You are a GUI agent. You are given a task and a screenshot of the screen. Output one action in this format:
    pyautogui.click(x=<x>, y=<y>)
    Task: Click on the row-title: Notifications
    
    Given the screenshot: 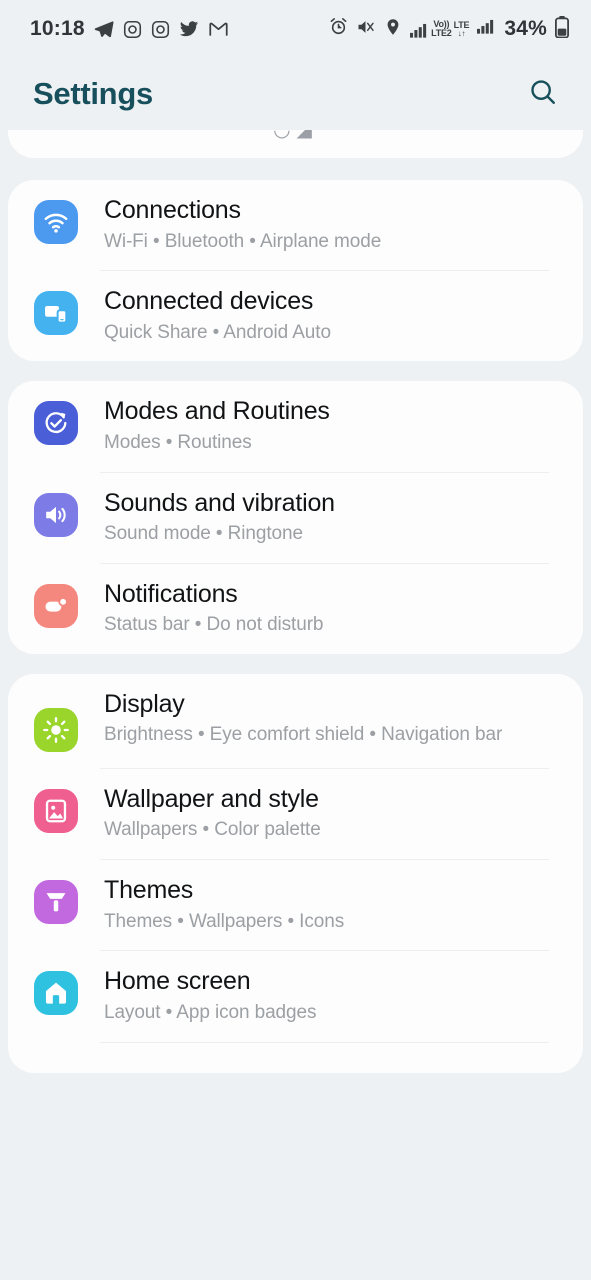 What is the action you would take?
    pyautogui.click(x=171, y=593)
    